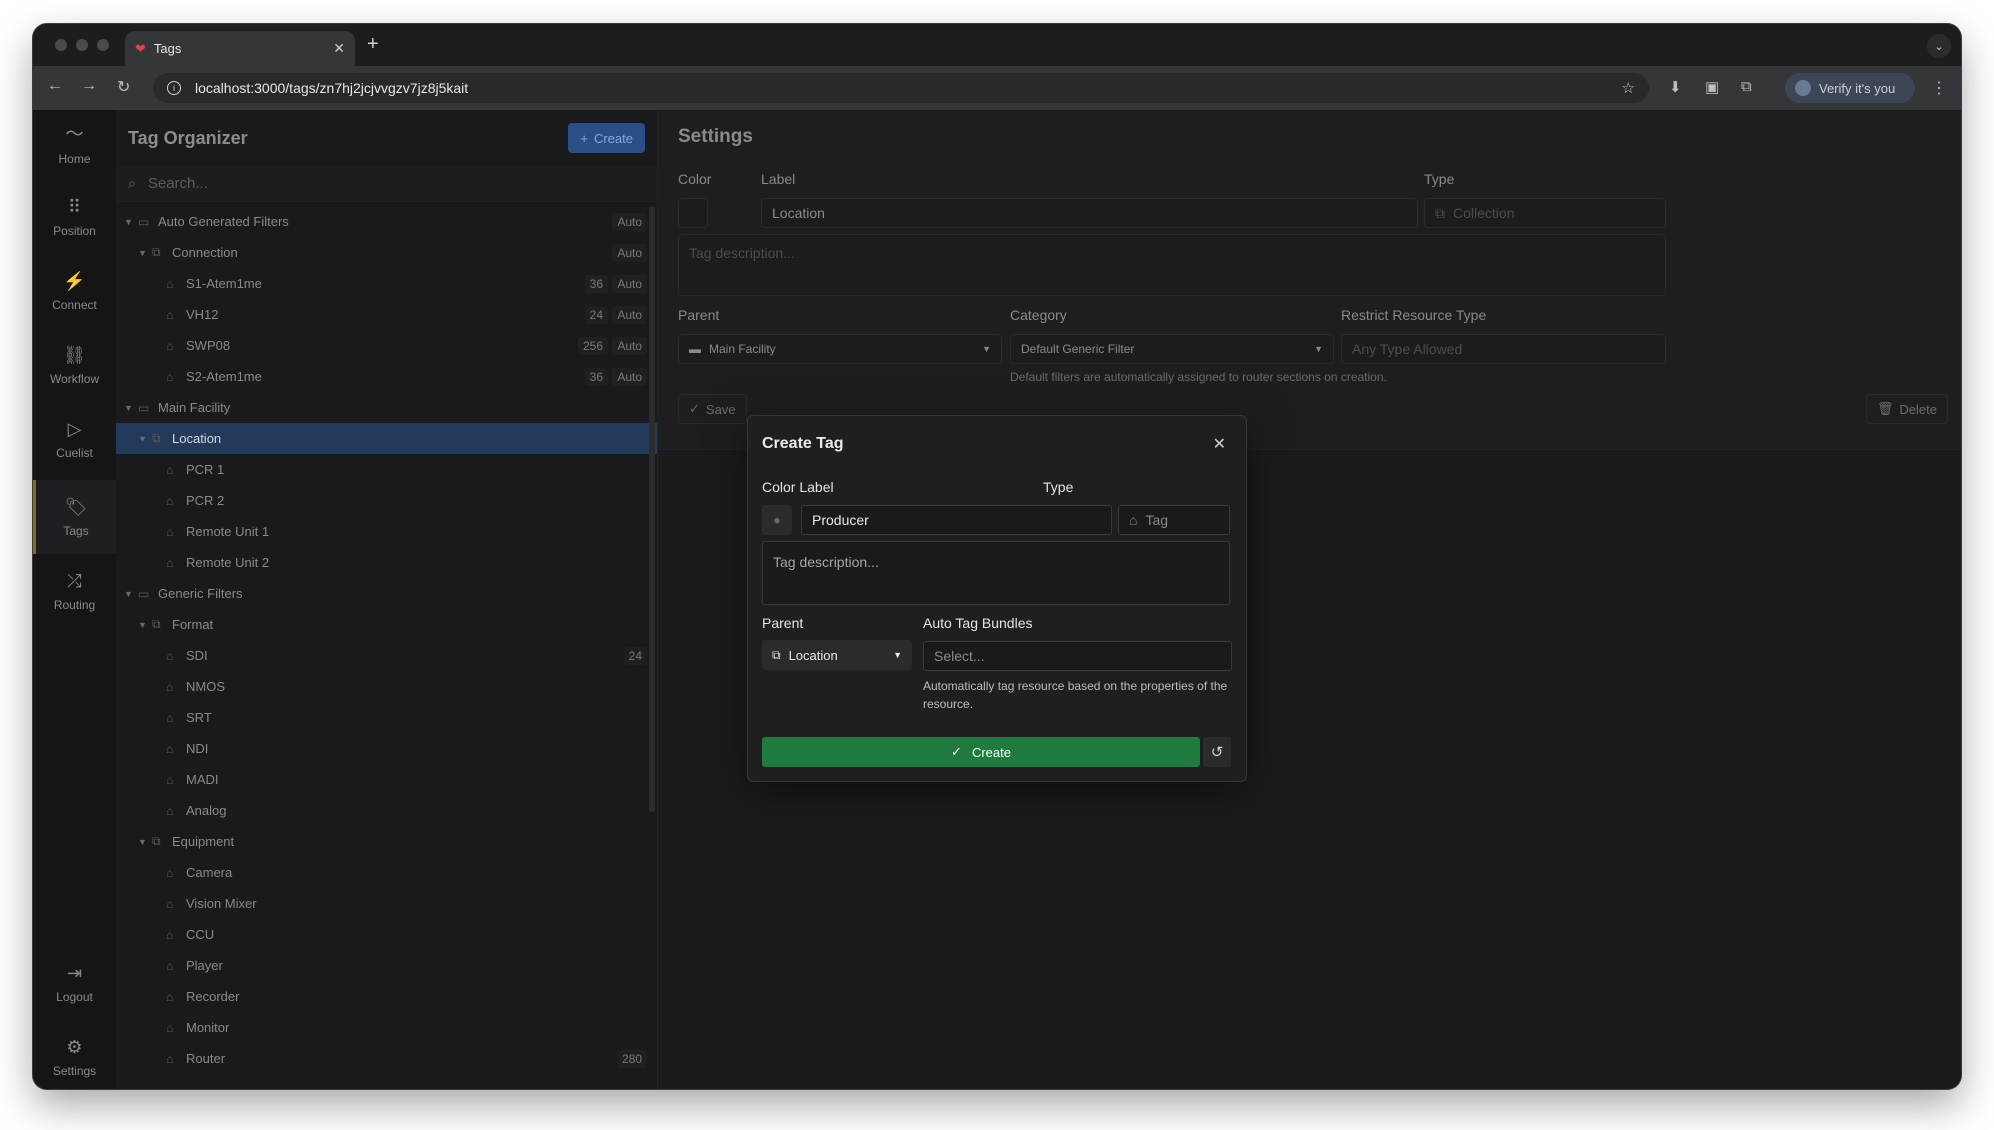  I want to click on tree-row: ⌂ Vision Mixer, so click(386, 903).